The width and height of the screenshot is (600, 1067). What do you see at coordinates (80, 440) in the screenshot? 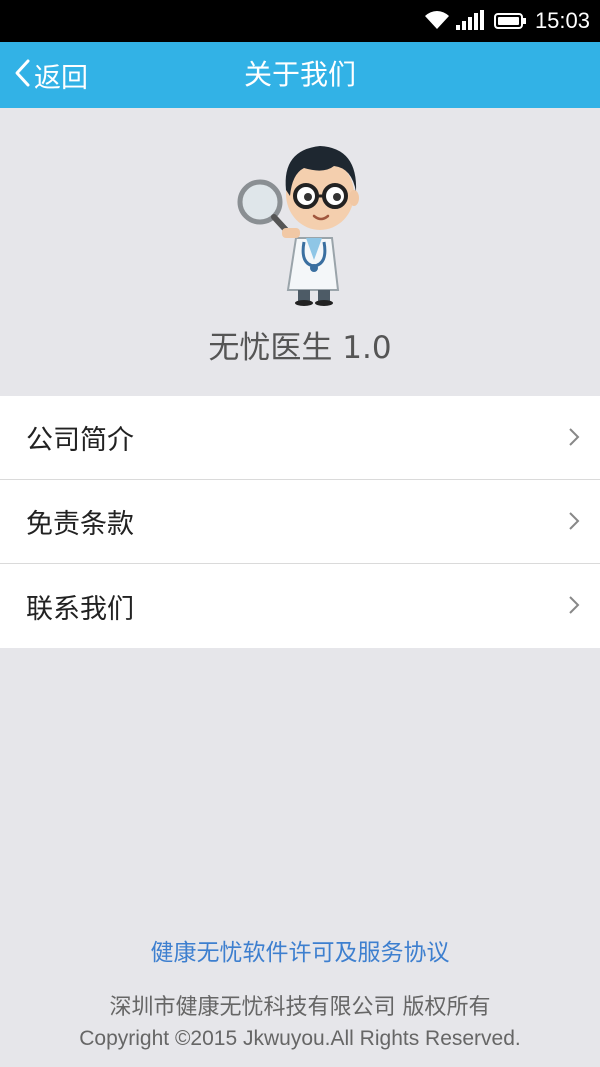
I see `menu-item-label: 公司简介` at bounding box center [80, 440].